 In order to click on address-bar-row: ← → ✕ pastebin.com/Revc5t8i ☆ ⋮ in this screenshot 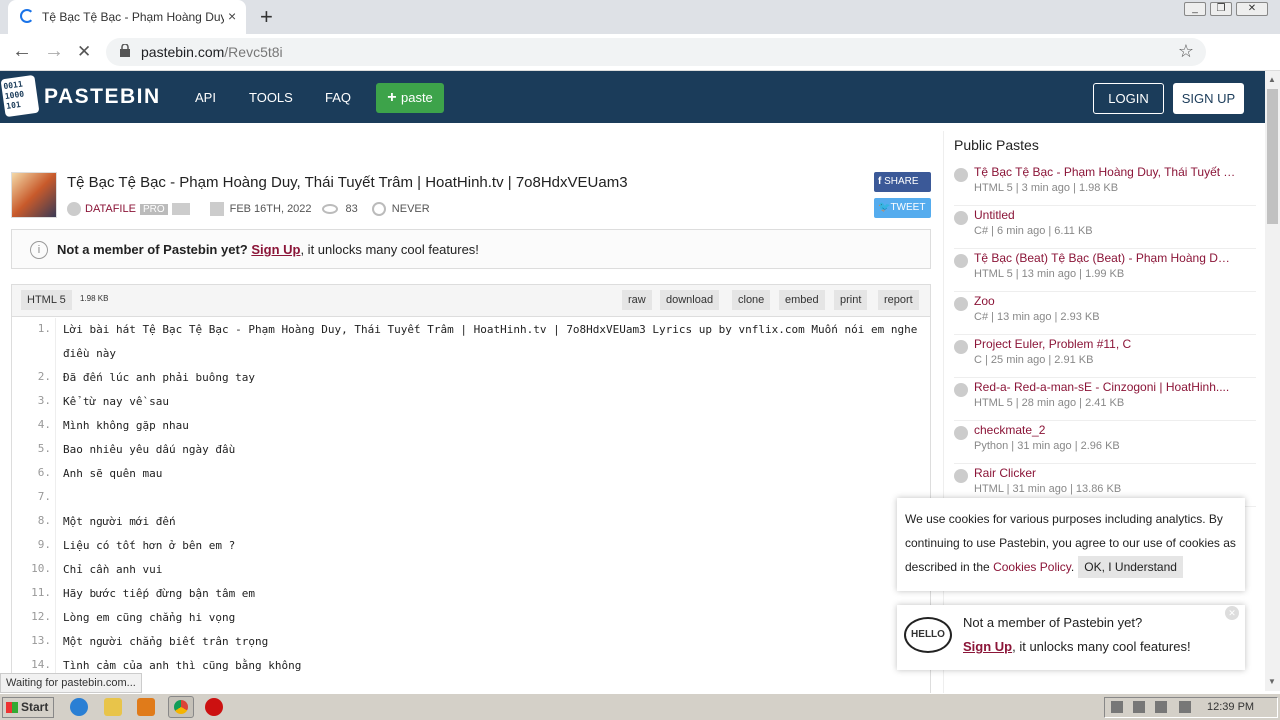, I will do `click(640, 65)`.